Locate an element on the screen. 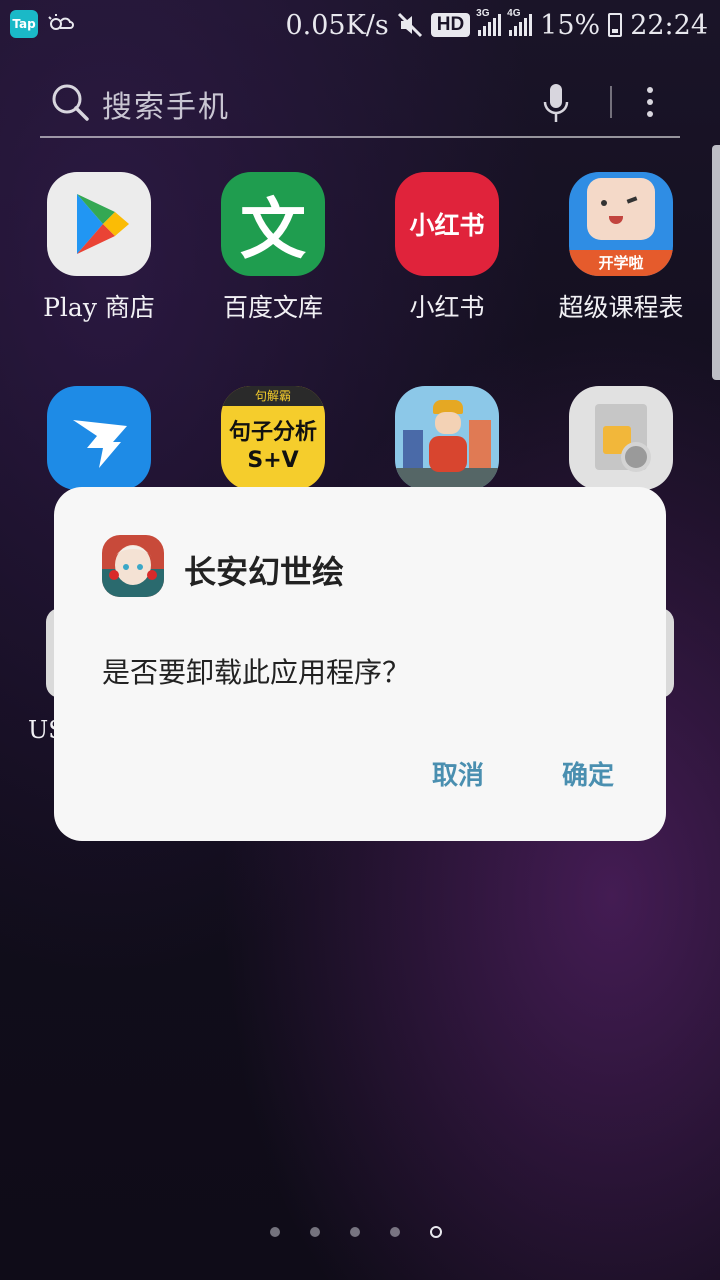  page-dot-active is located at coordinates (436, 1232).